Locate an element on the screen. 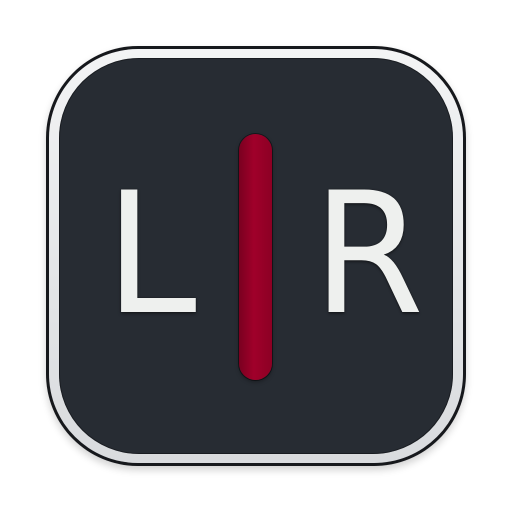  left-letter: L is located at coordinates (150, 254).